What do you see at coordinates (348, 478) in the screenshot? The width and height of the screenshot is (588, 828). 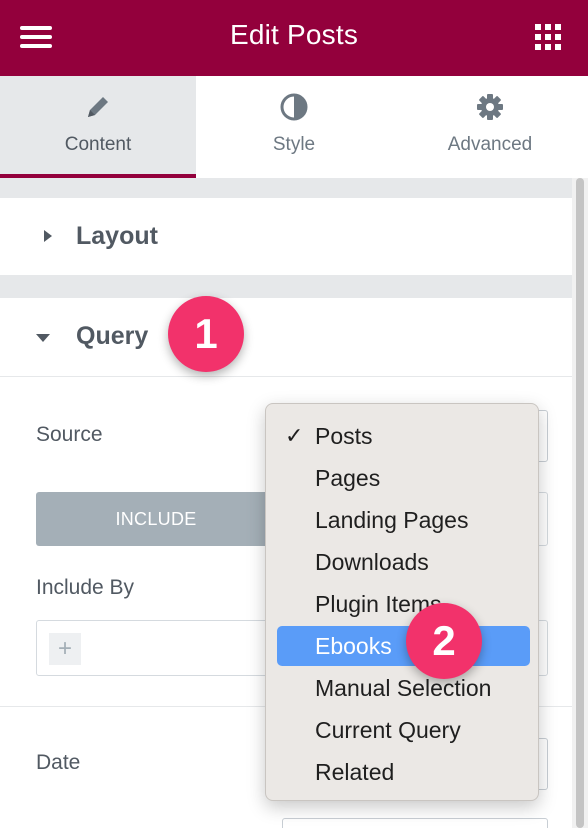 I see `menu-option-label: Pages` at bounding box center [348, 478].